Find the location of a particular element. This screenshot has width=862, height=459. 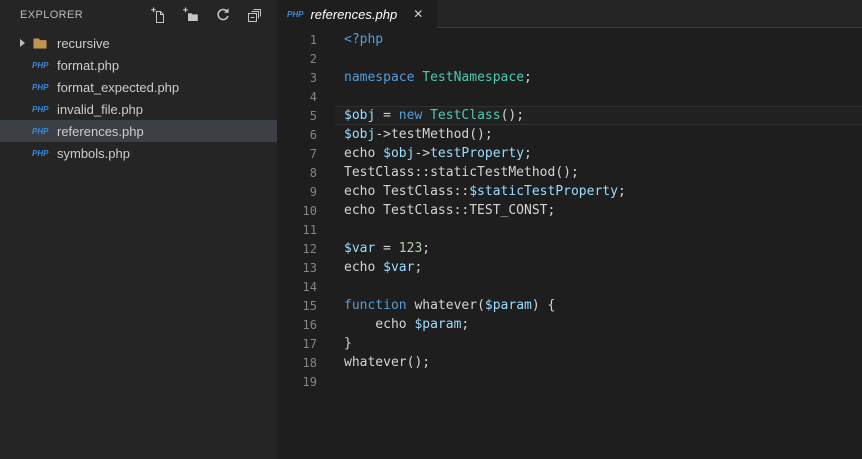

line-number: 11 is located at coordinates (309, 229).